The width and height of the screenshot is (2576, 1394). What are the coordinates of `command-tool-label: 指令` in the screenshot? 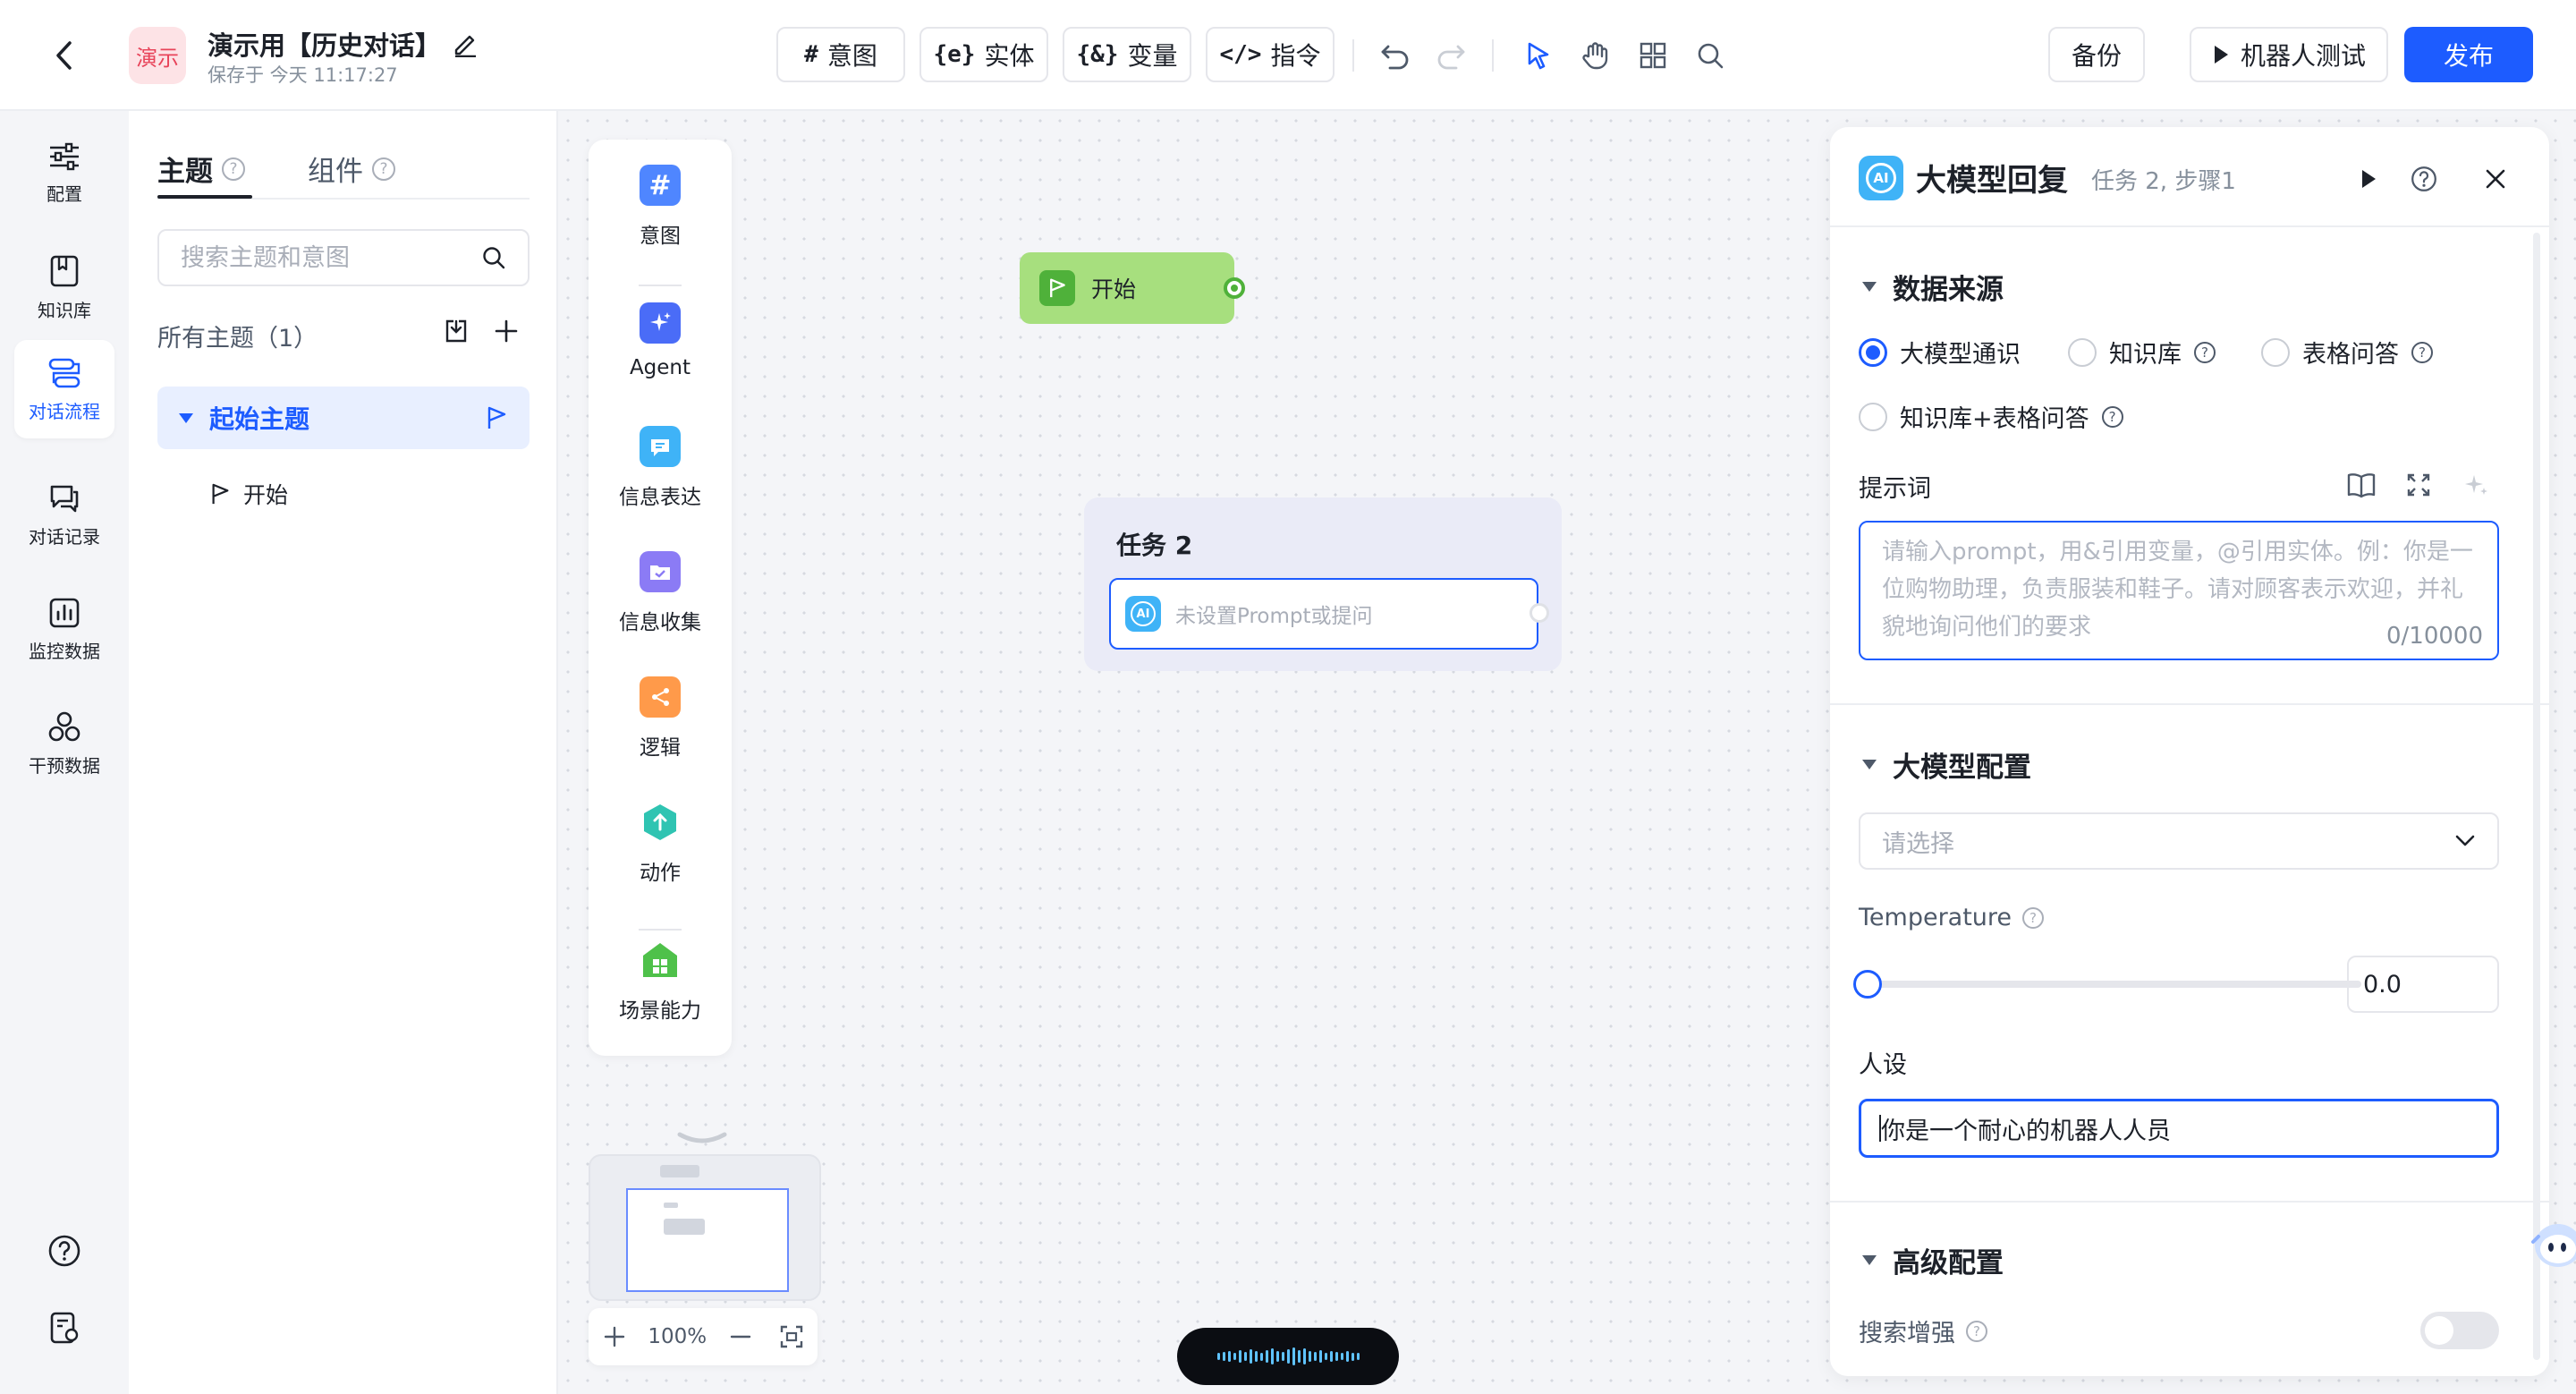 It's located at (1295, 56).